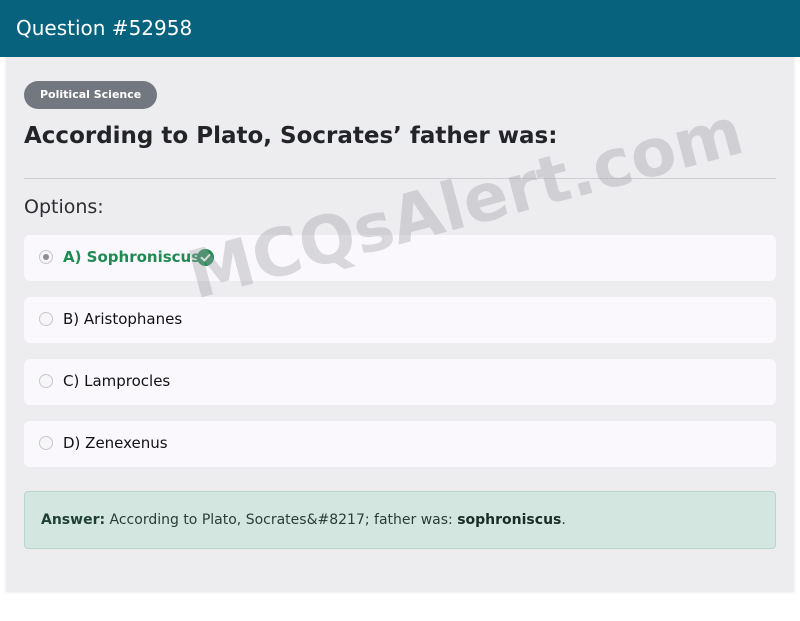 The image size is (800, 621). I want to click on option-d-radio, so click(46, 443).